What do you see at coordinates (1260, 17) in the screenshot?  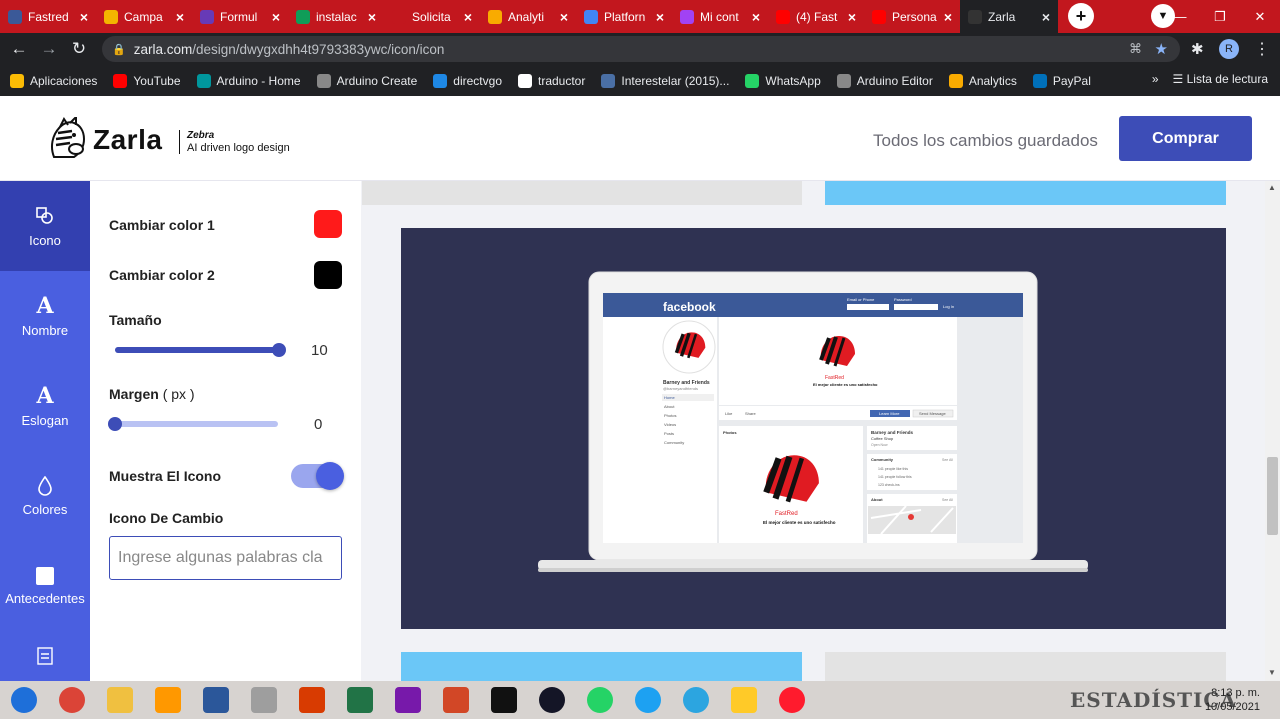 I see `close-window-icon: ✕` at bounding box center [1260, 17].